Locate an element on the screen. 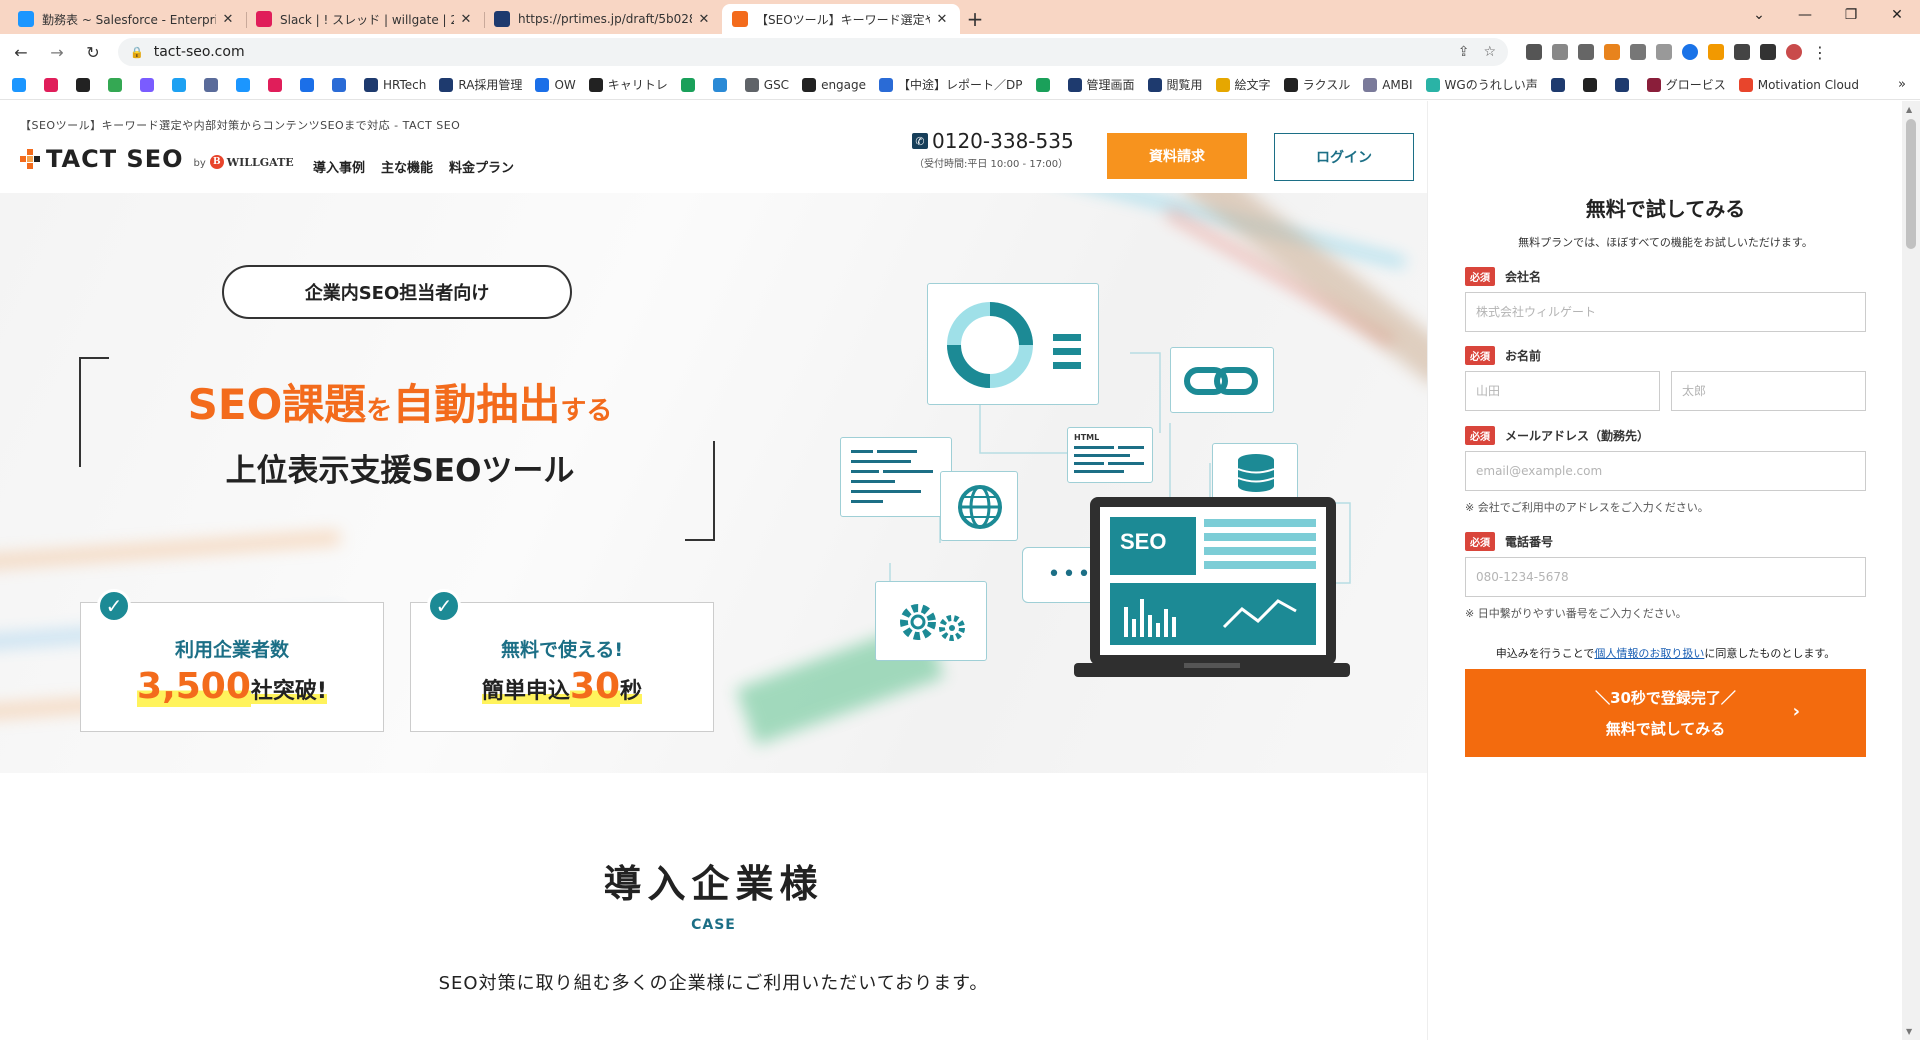 The image size is (1920, 1040). metamask-icon is located at coordinates (1612, 52).